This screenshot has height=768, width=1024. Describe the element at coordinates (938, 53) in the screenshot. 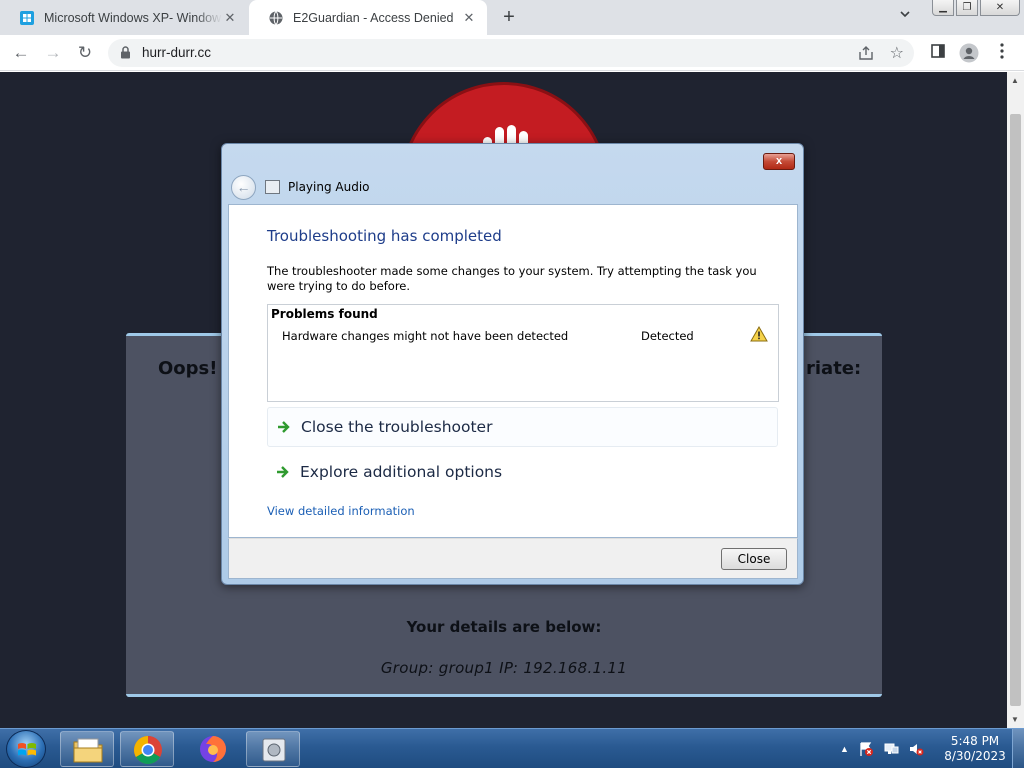

I see `side-panel-icon` at that location.